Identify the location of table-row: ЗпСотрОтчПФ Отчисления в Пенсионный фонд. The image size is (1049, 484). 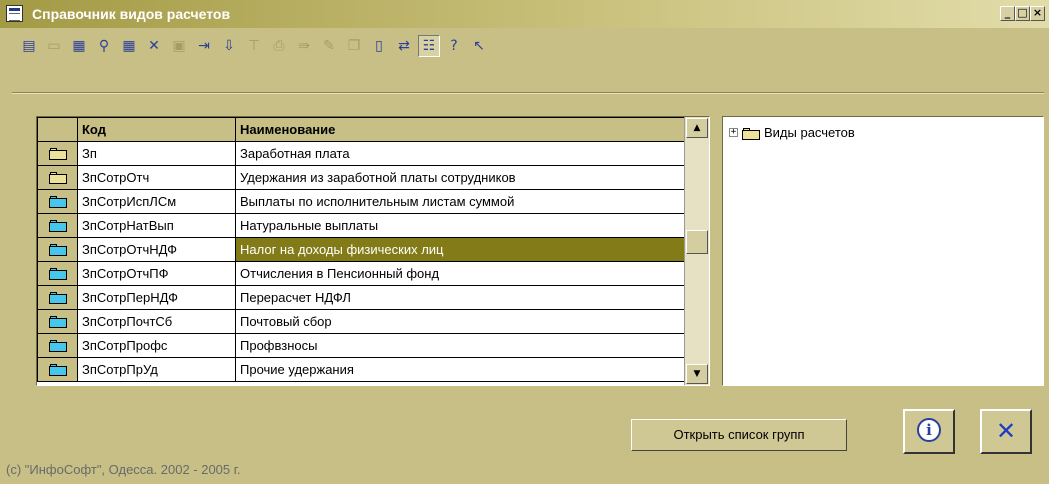
(361, 273).